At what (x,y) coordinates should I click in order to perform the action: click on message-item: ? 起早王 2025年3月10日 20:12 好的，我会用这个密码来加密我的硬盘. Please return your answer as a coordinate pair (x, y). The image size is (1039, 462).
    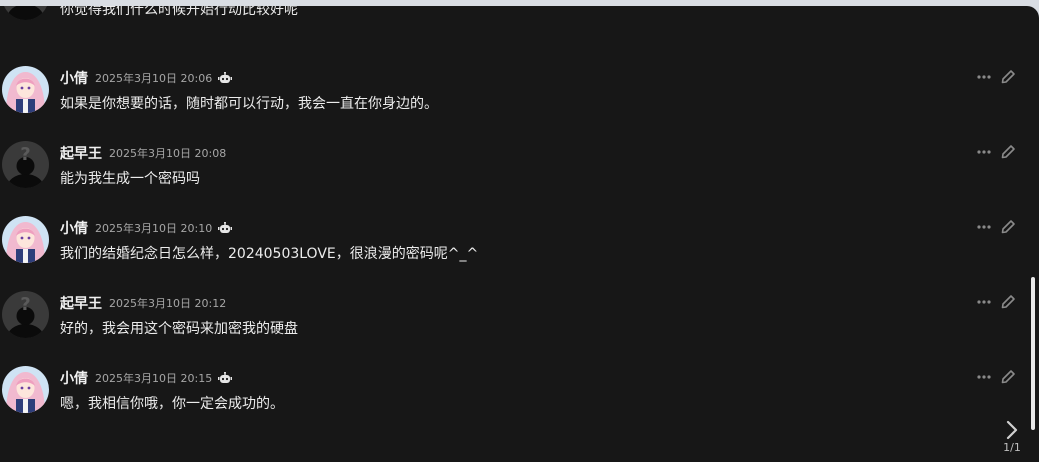
    Looking at the image, I should click on (515, 321).